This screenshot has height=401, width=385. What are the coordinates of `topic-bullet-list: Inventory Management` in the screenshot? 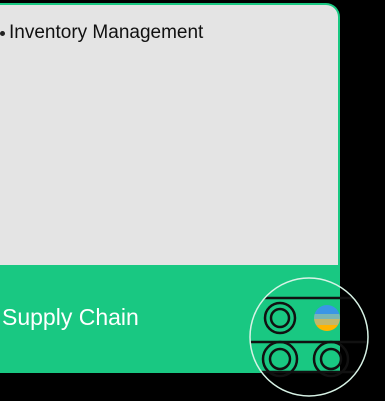 It's located at (101, 33).